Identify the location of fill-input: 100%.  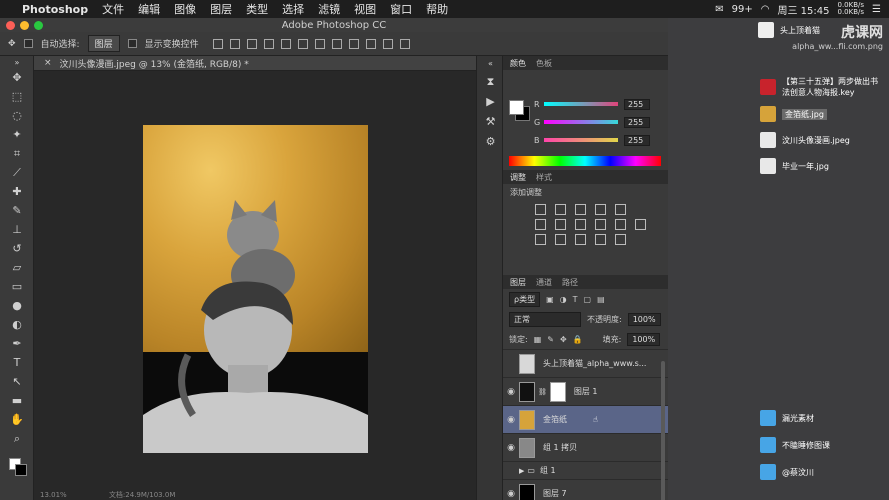
(644, 339).